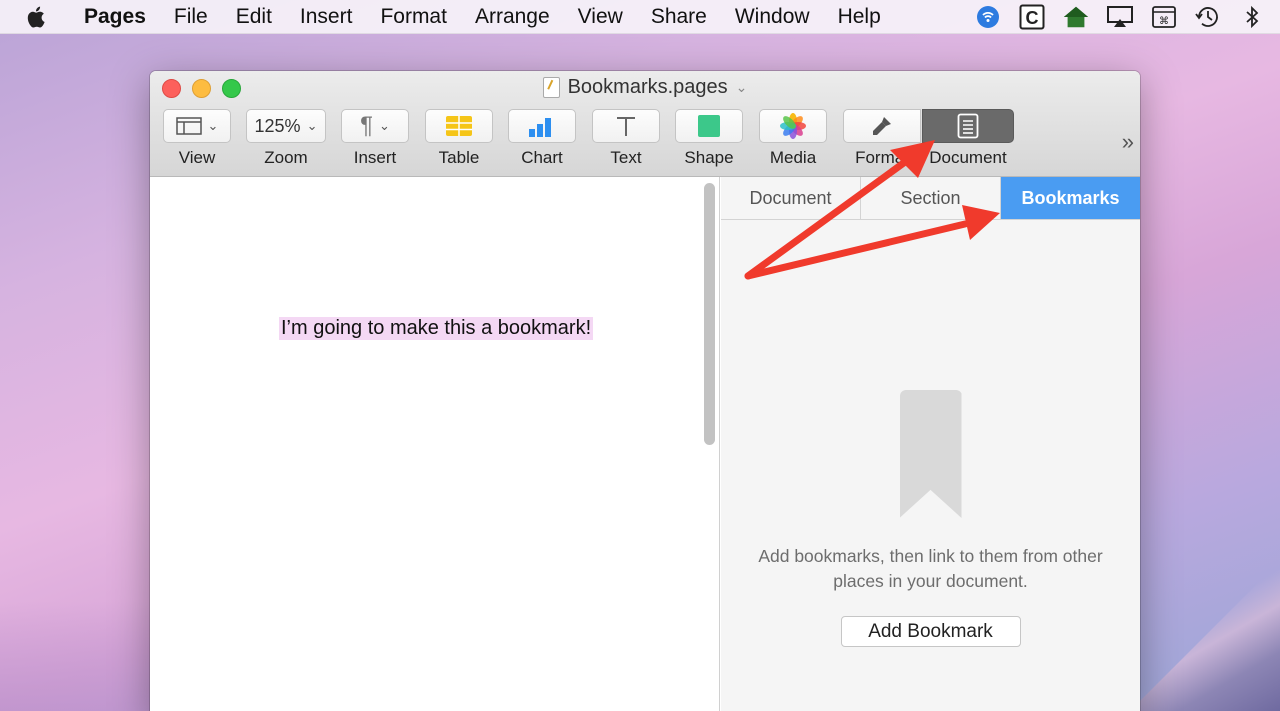 The image size is (1280, 711). I want to click on chart-tool: Chart, so click(542, 138).